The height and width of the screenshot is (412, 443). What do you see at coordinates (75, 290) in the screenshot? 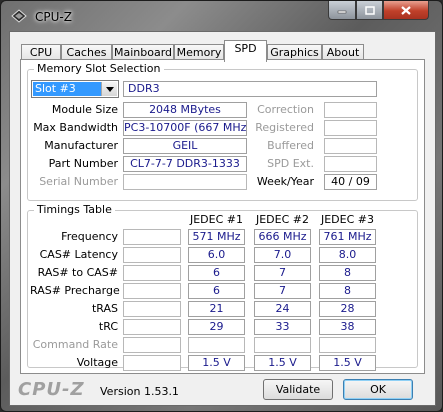
I see `timings-row-label: RAS# Precharge` at bounding box center [75, 290].